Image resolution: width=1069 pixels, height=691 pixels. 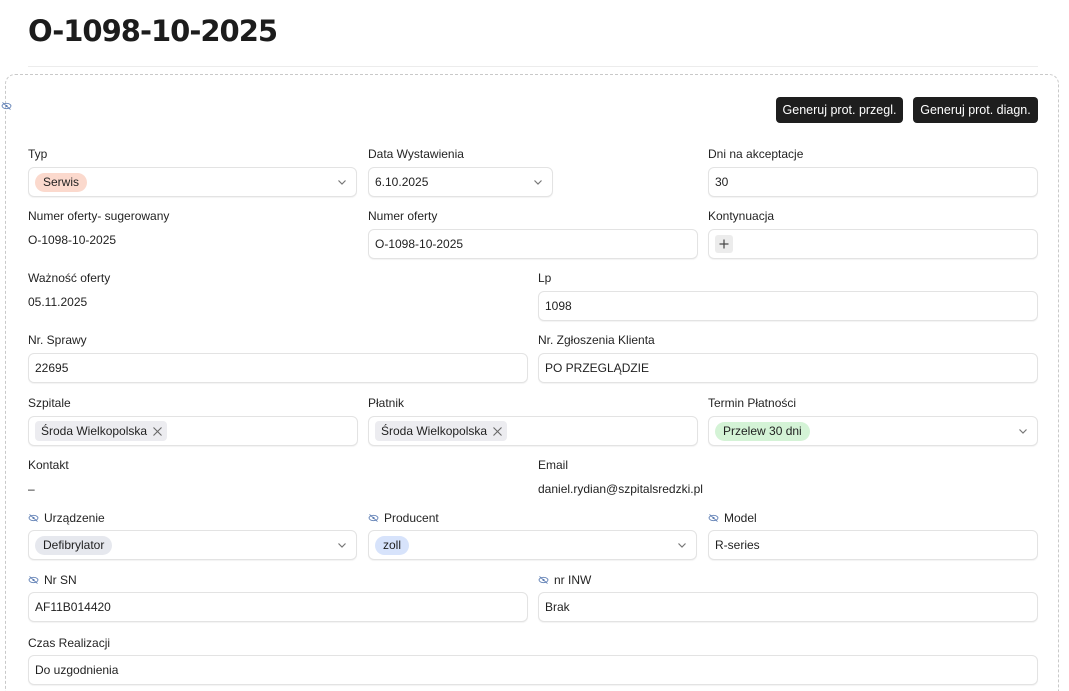 I want to click on add-kontynuacja-button, so click(x=724, y=244).